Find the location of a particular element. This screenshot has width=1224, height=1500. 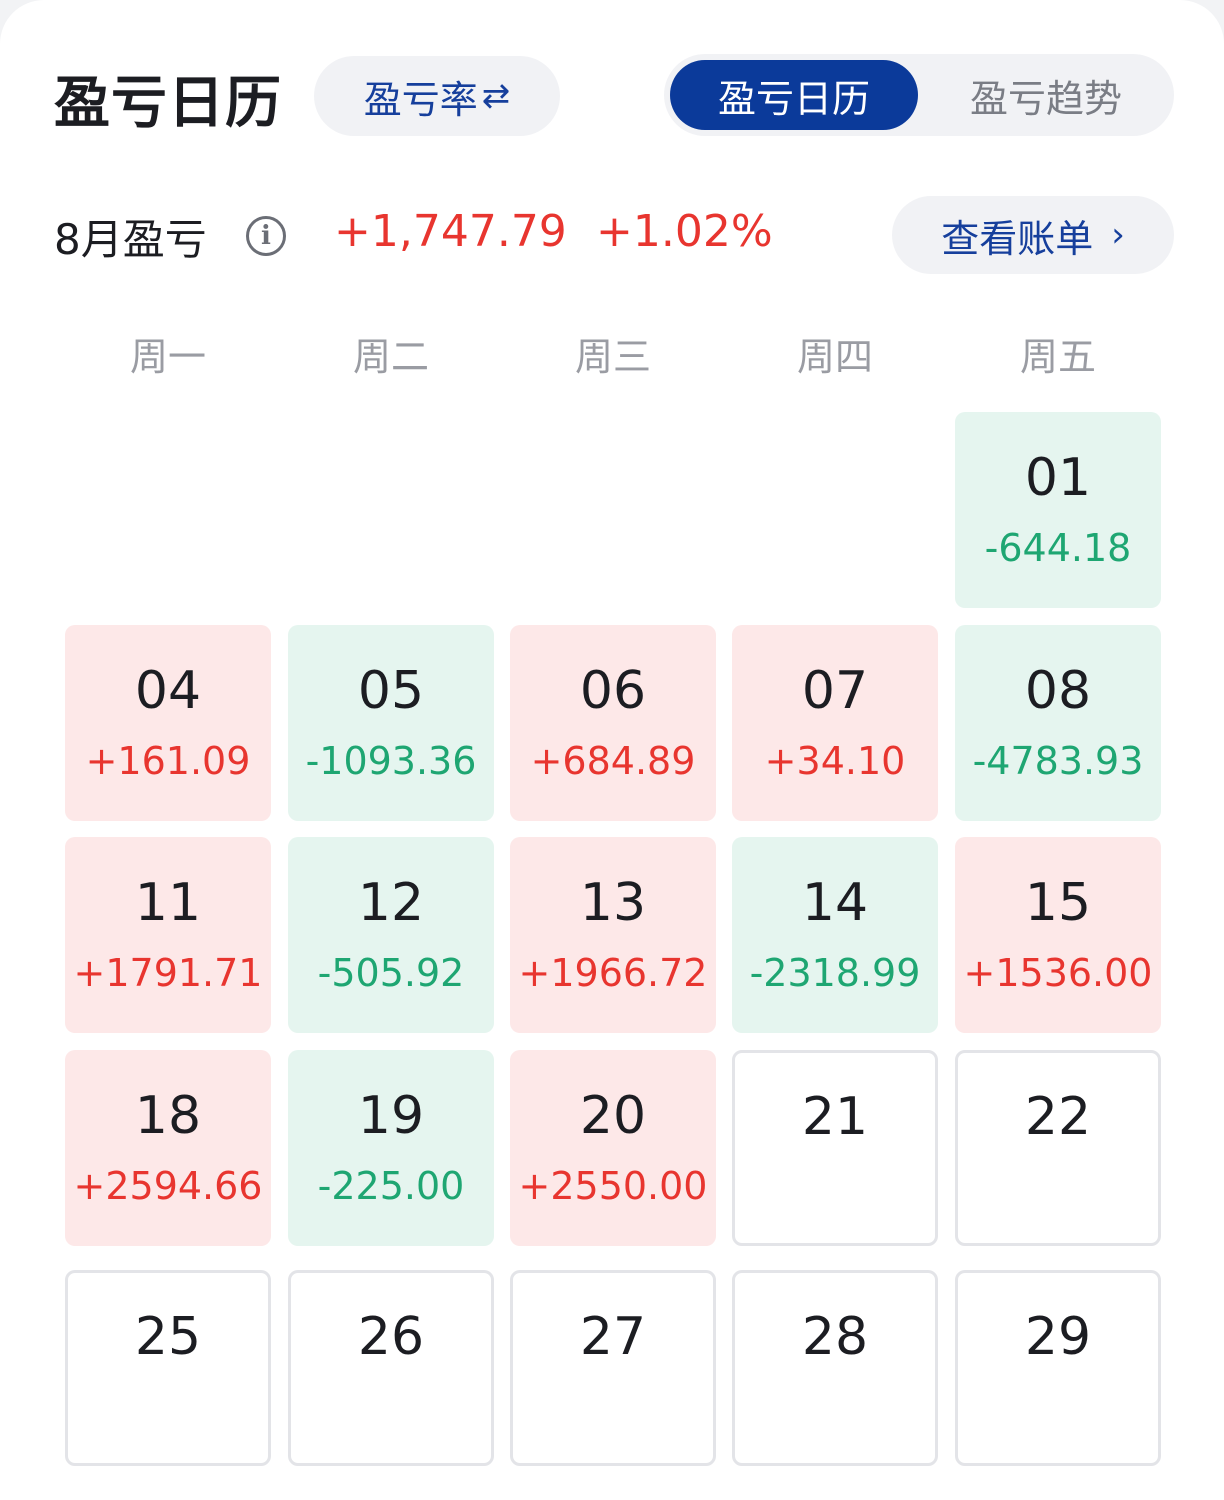

weekday-header: 周一 周二 周三 周四 周五 is located at coordinates (612, 352).